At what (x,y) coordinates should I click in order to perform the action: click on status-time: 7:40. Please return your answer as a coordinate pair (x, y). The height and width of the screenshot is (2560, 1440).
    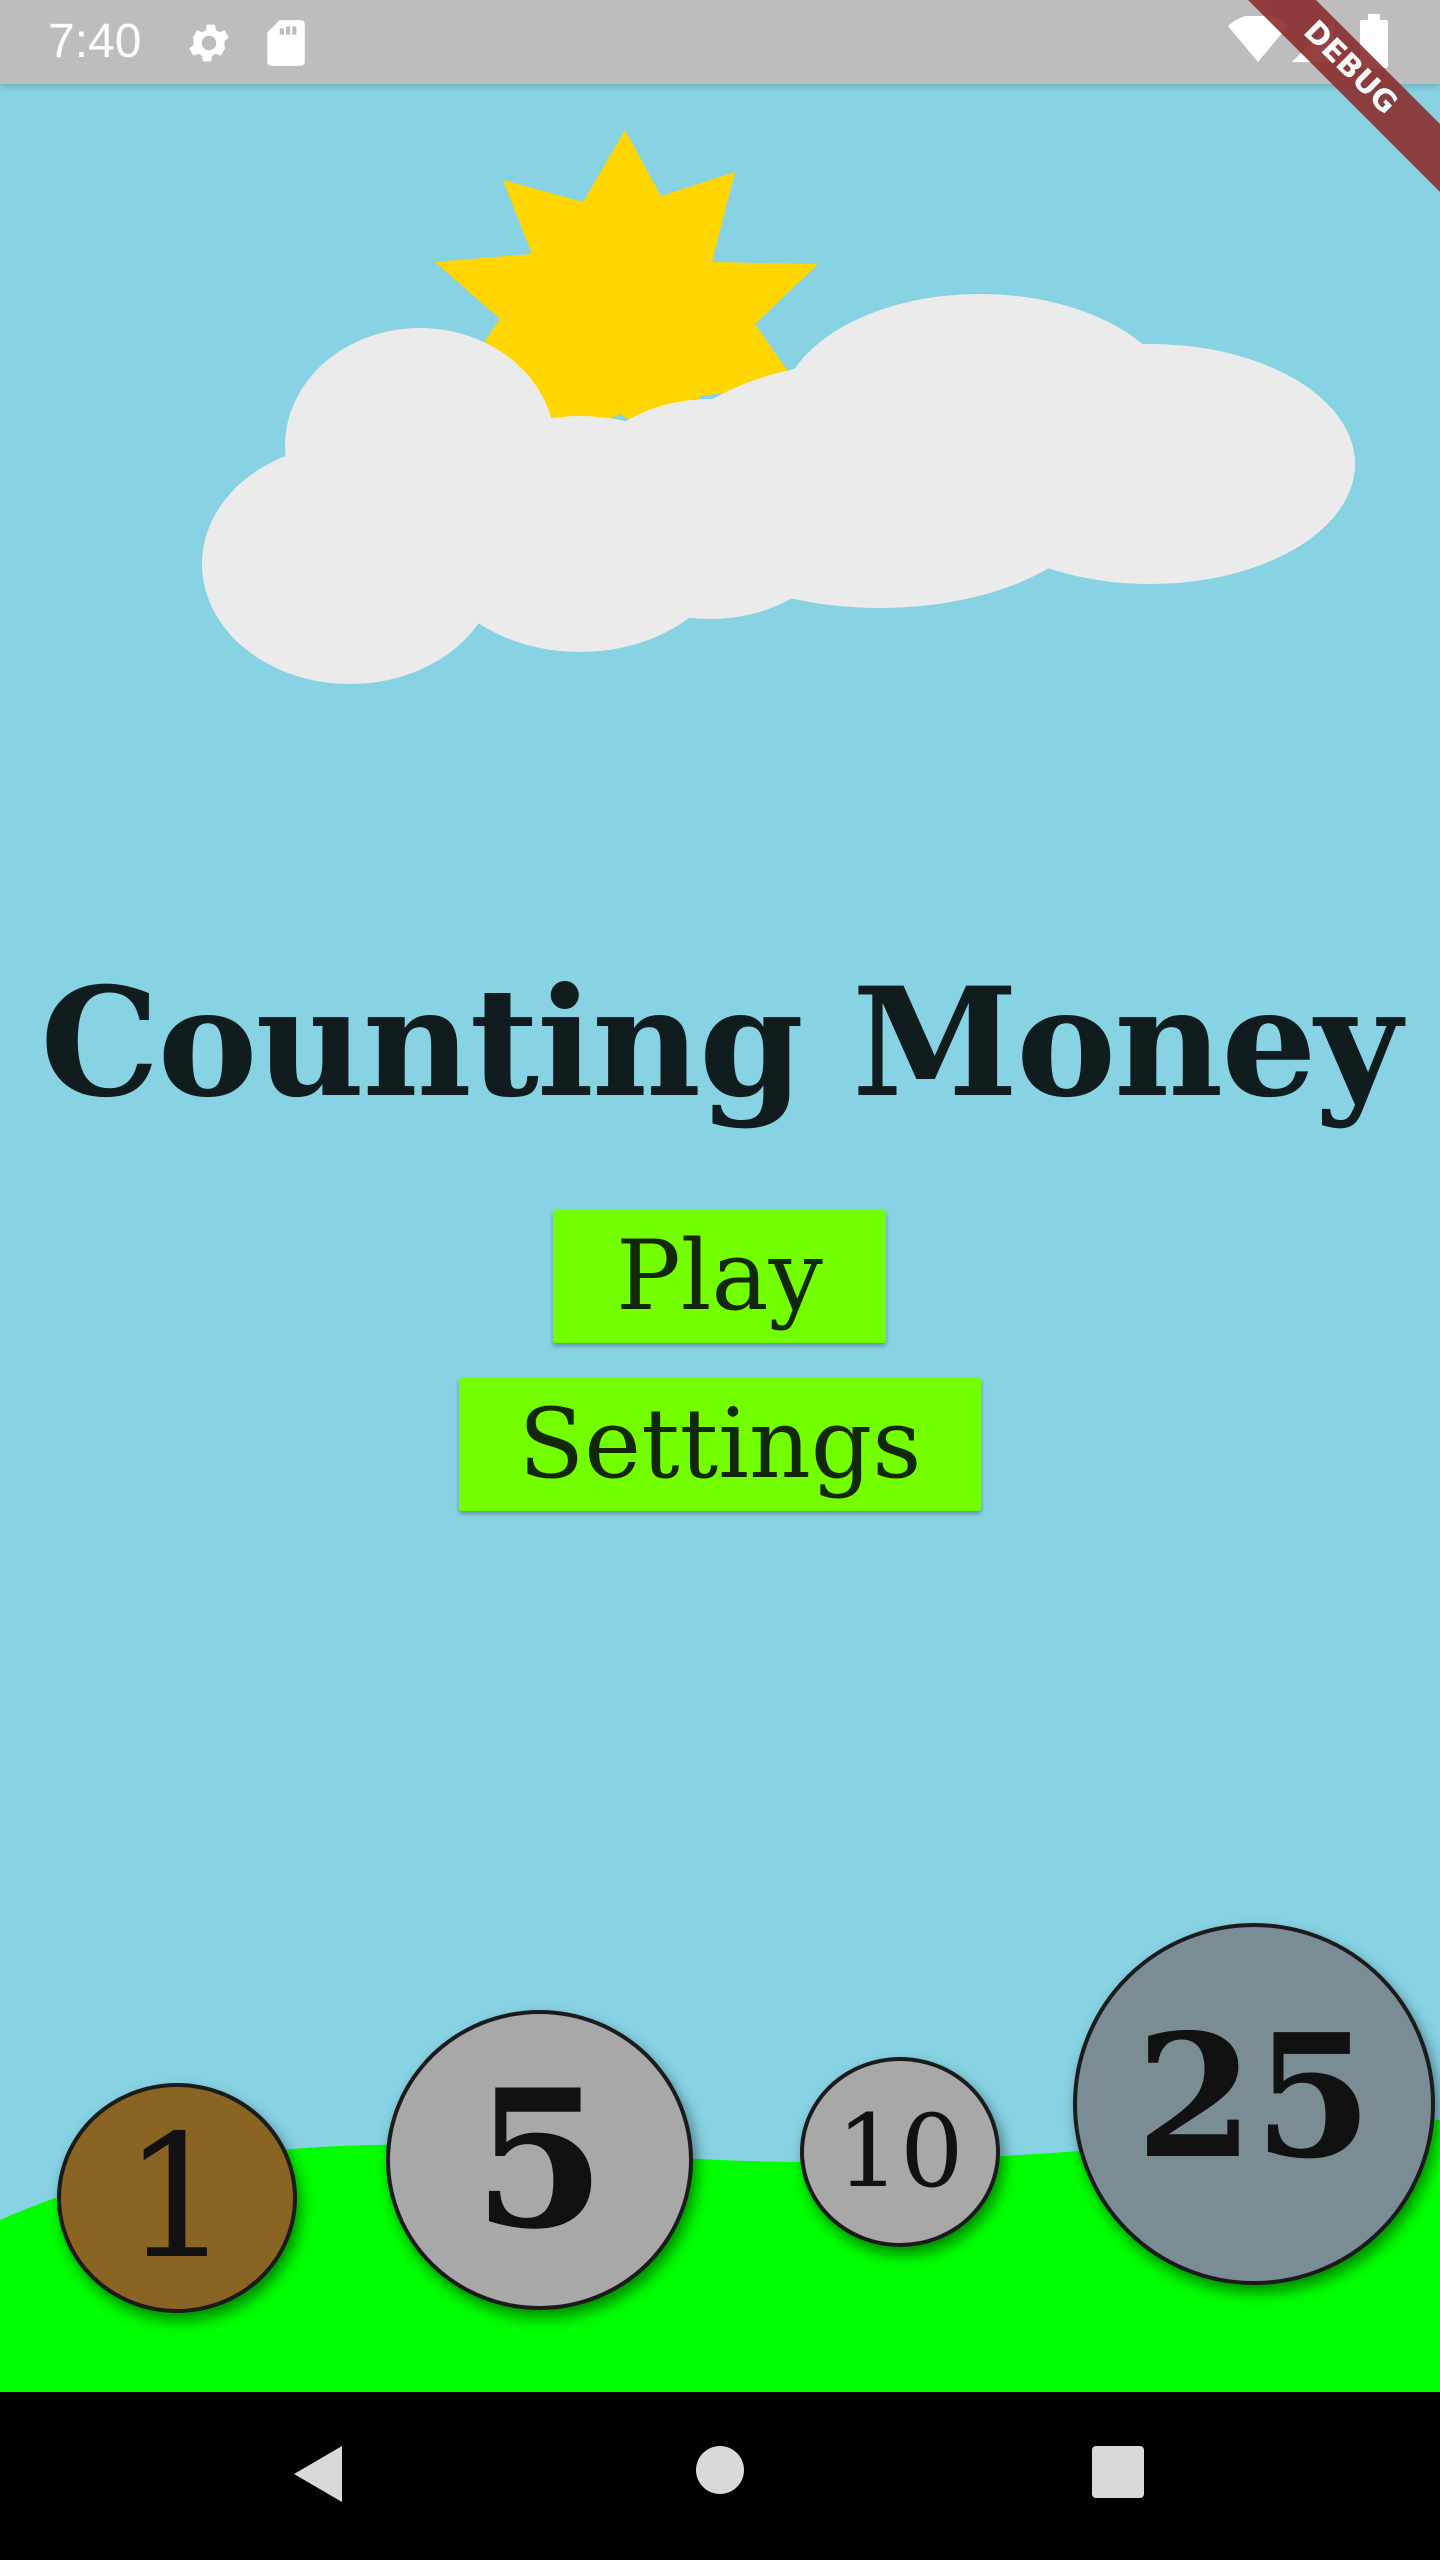
    Looking at the image, I should click on (95, 41).